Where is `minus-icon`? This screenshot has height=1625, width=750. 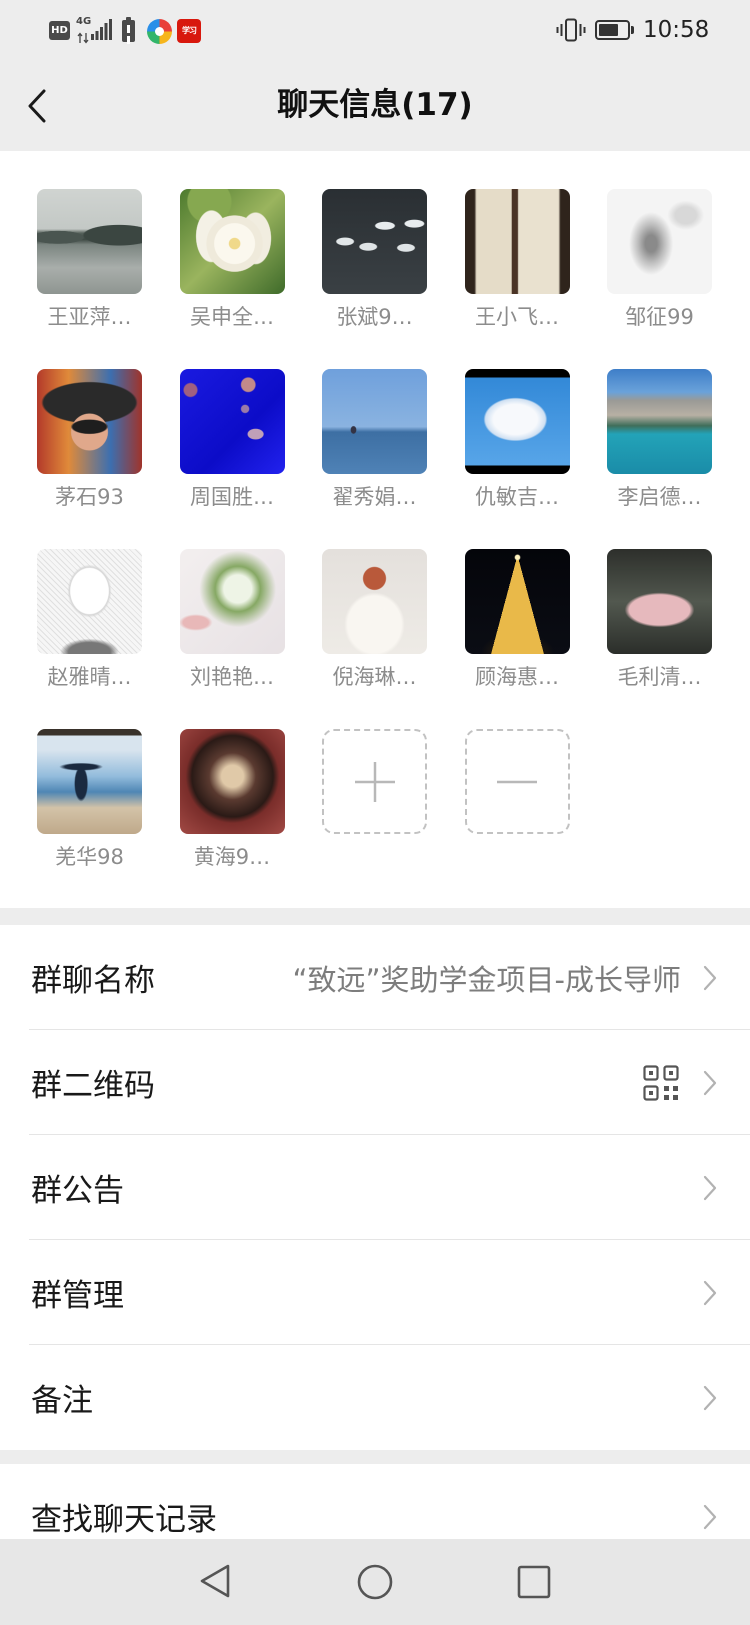
minus-icon is located at coordinates (517, 782).